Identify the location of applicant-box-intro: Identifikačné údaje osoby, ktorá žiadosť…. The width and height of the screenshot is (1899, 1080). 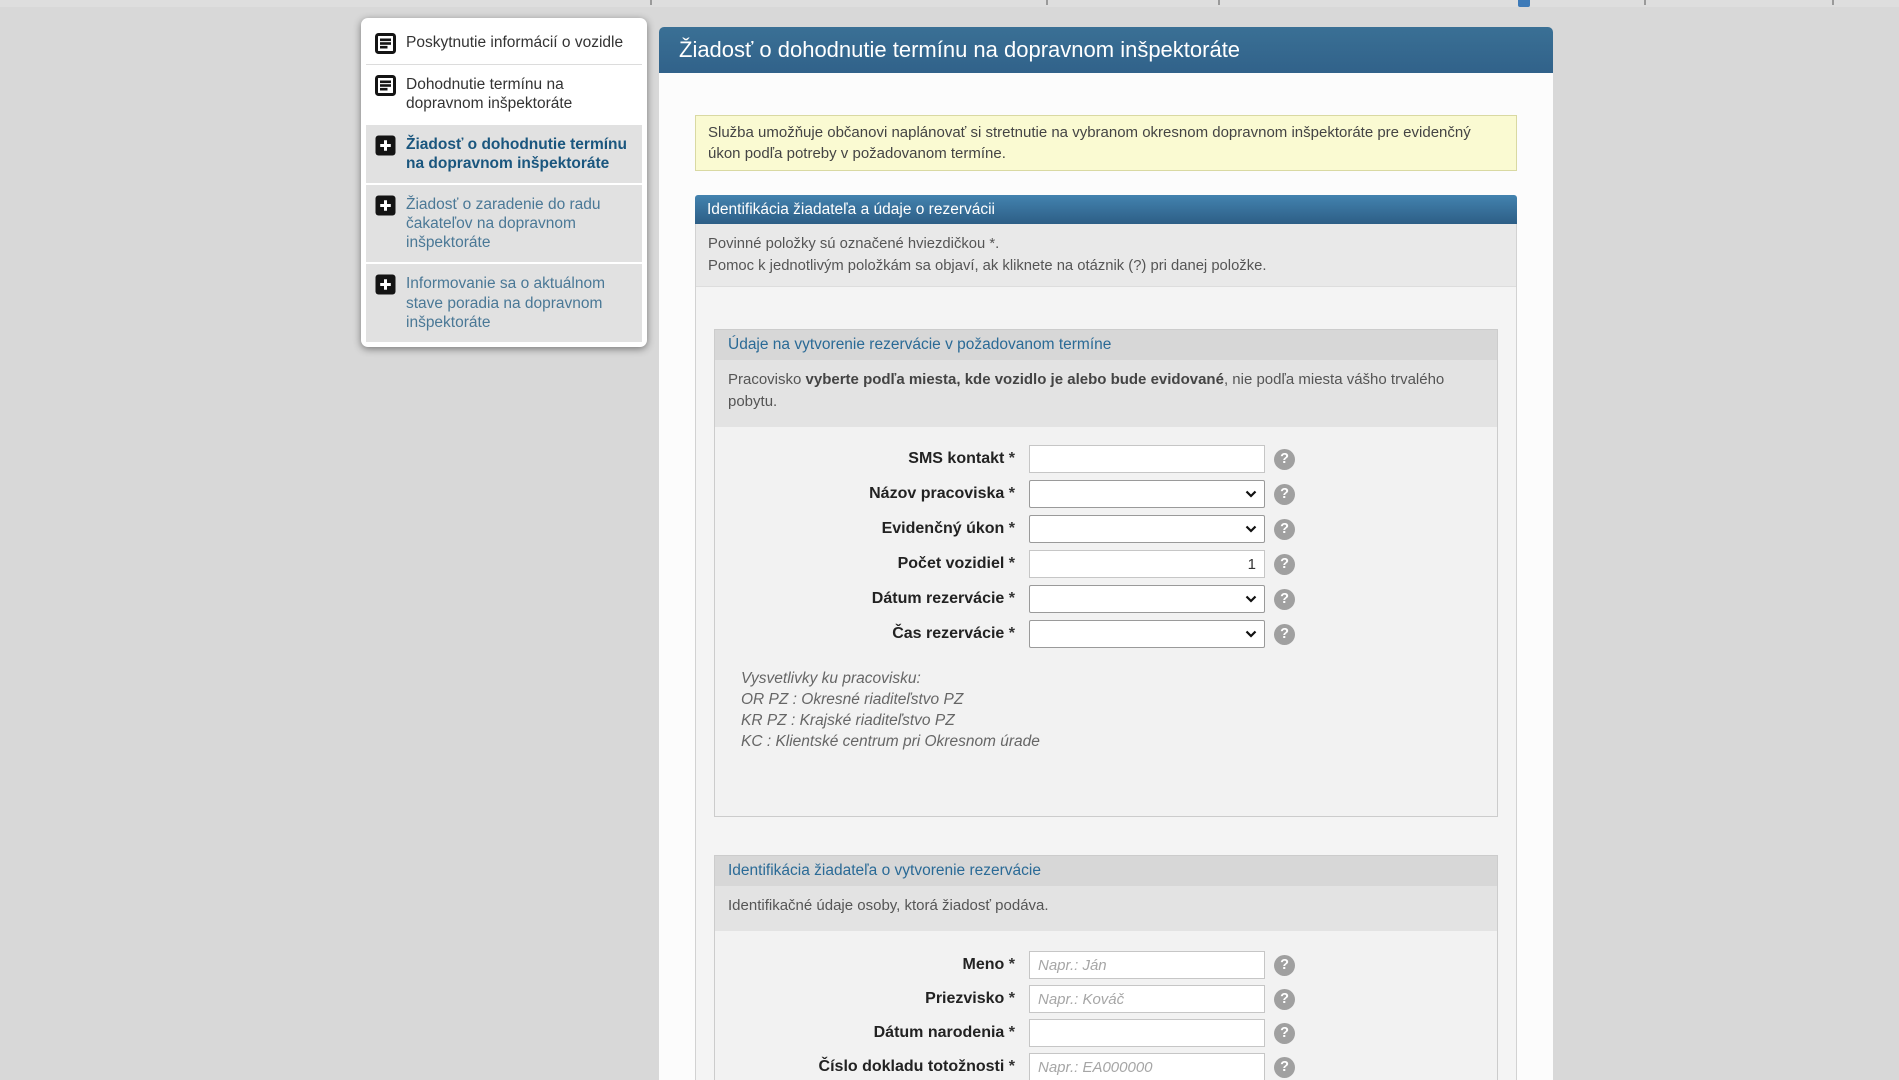
(1106, 908).